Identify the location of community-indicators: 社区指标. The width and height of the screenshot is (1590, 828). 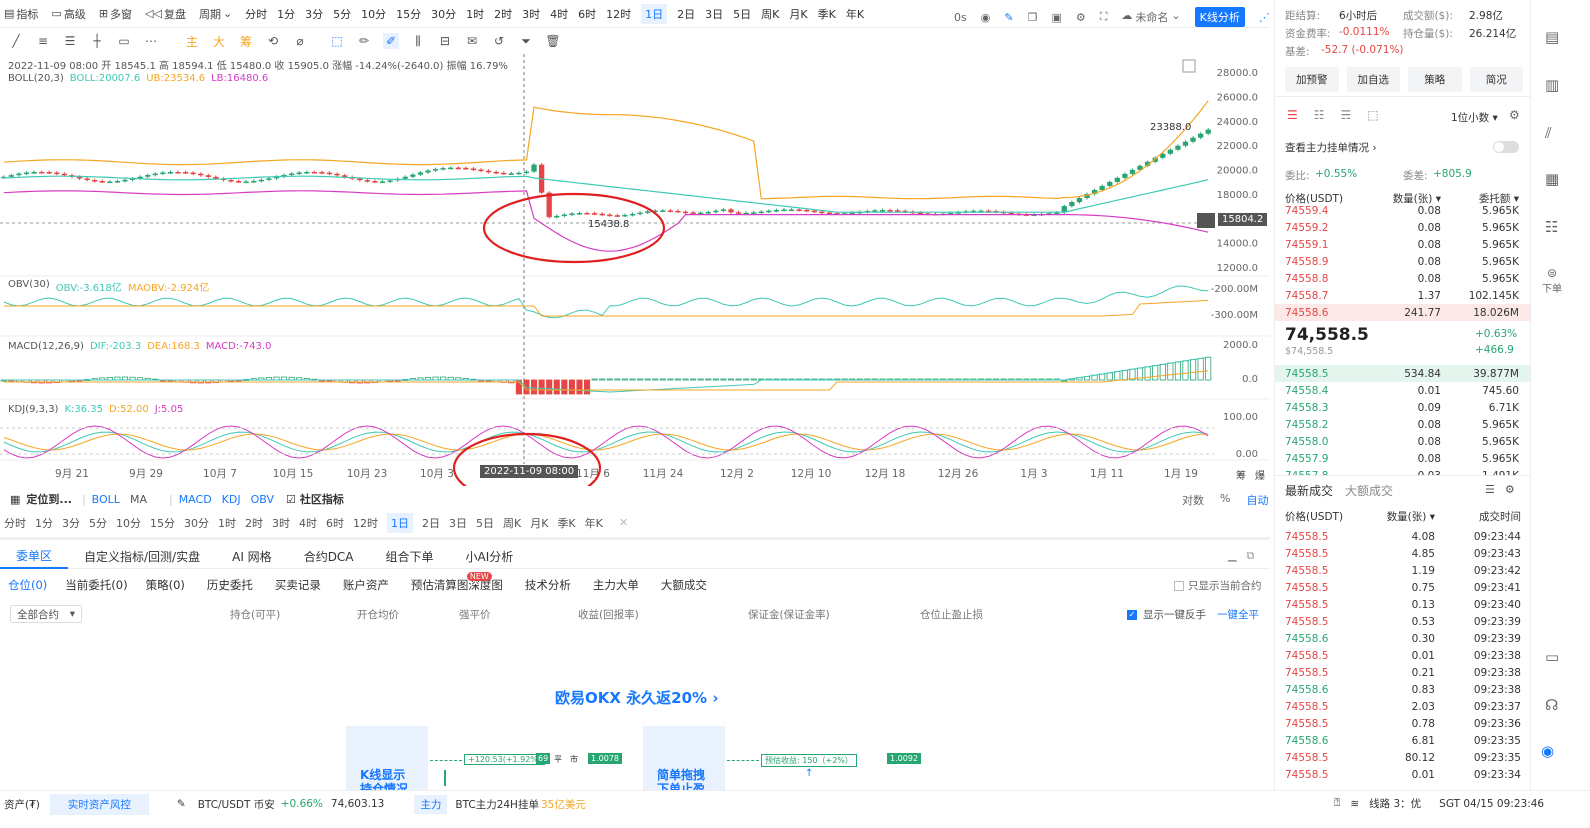
(322, 499).